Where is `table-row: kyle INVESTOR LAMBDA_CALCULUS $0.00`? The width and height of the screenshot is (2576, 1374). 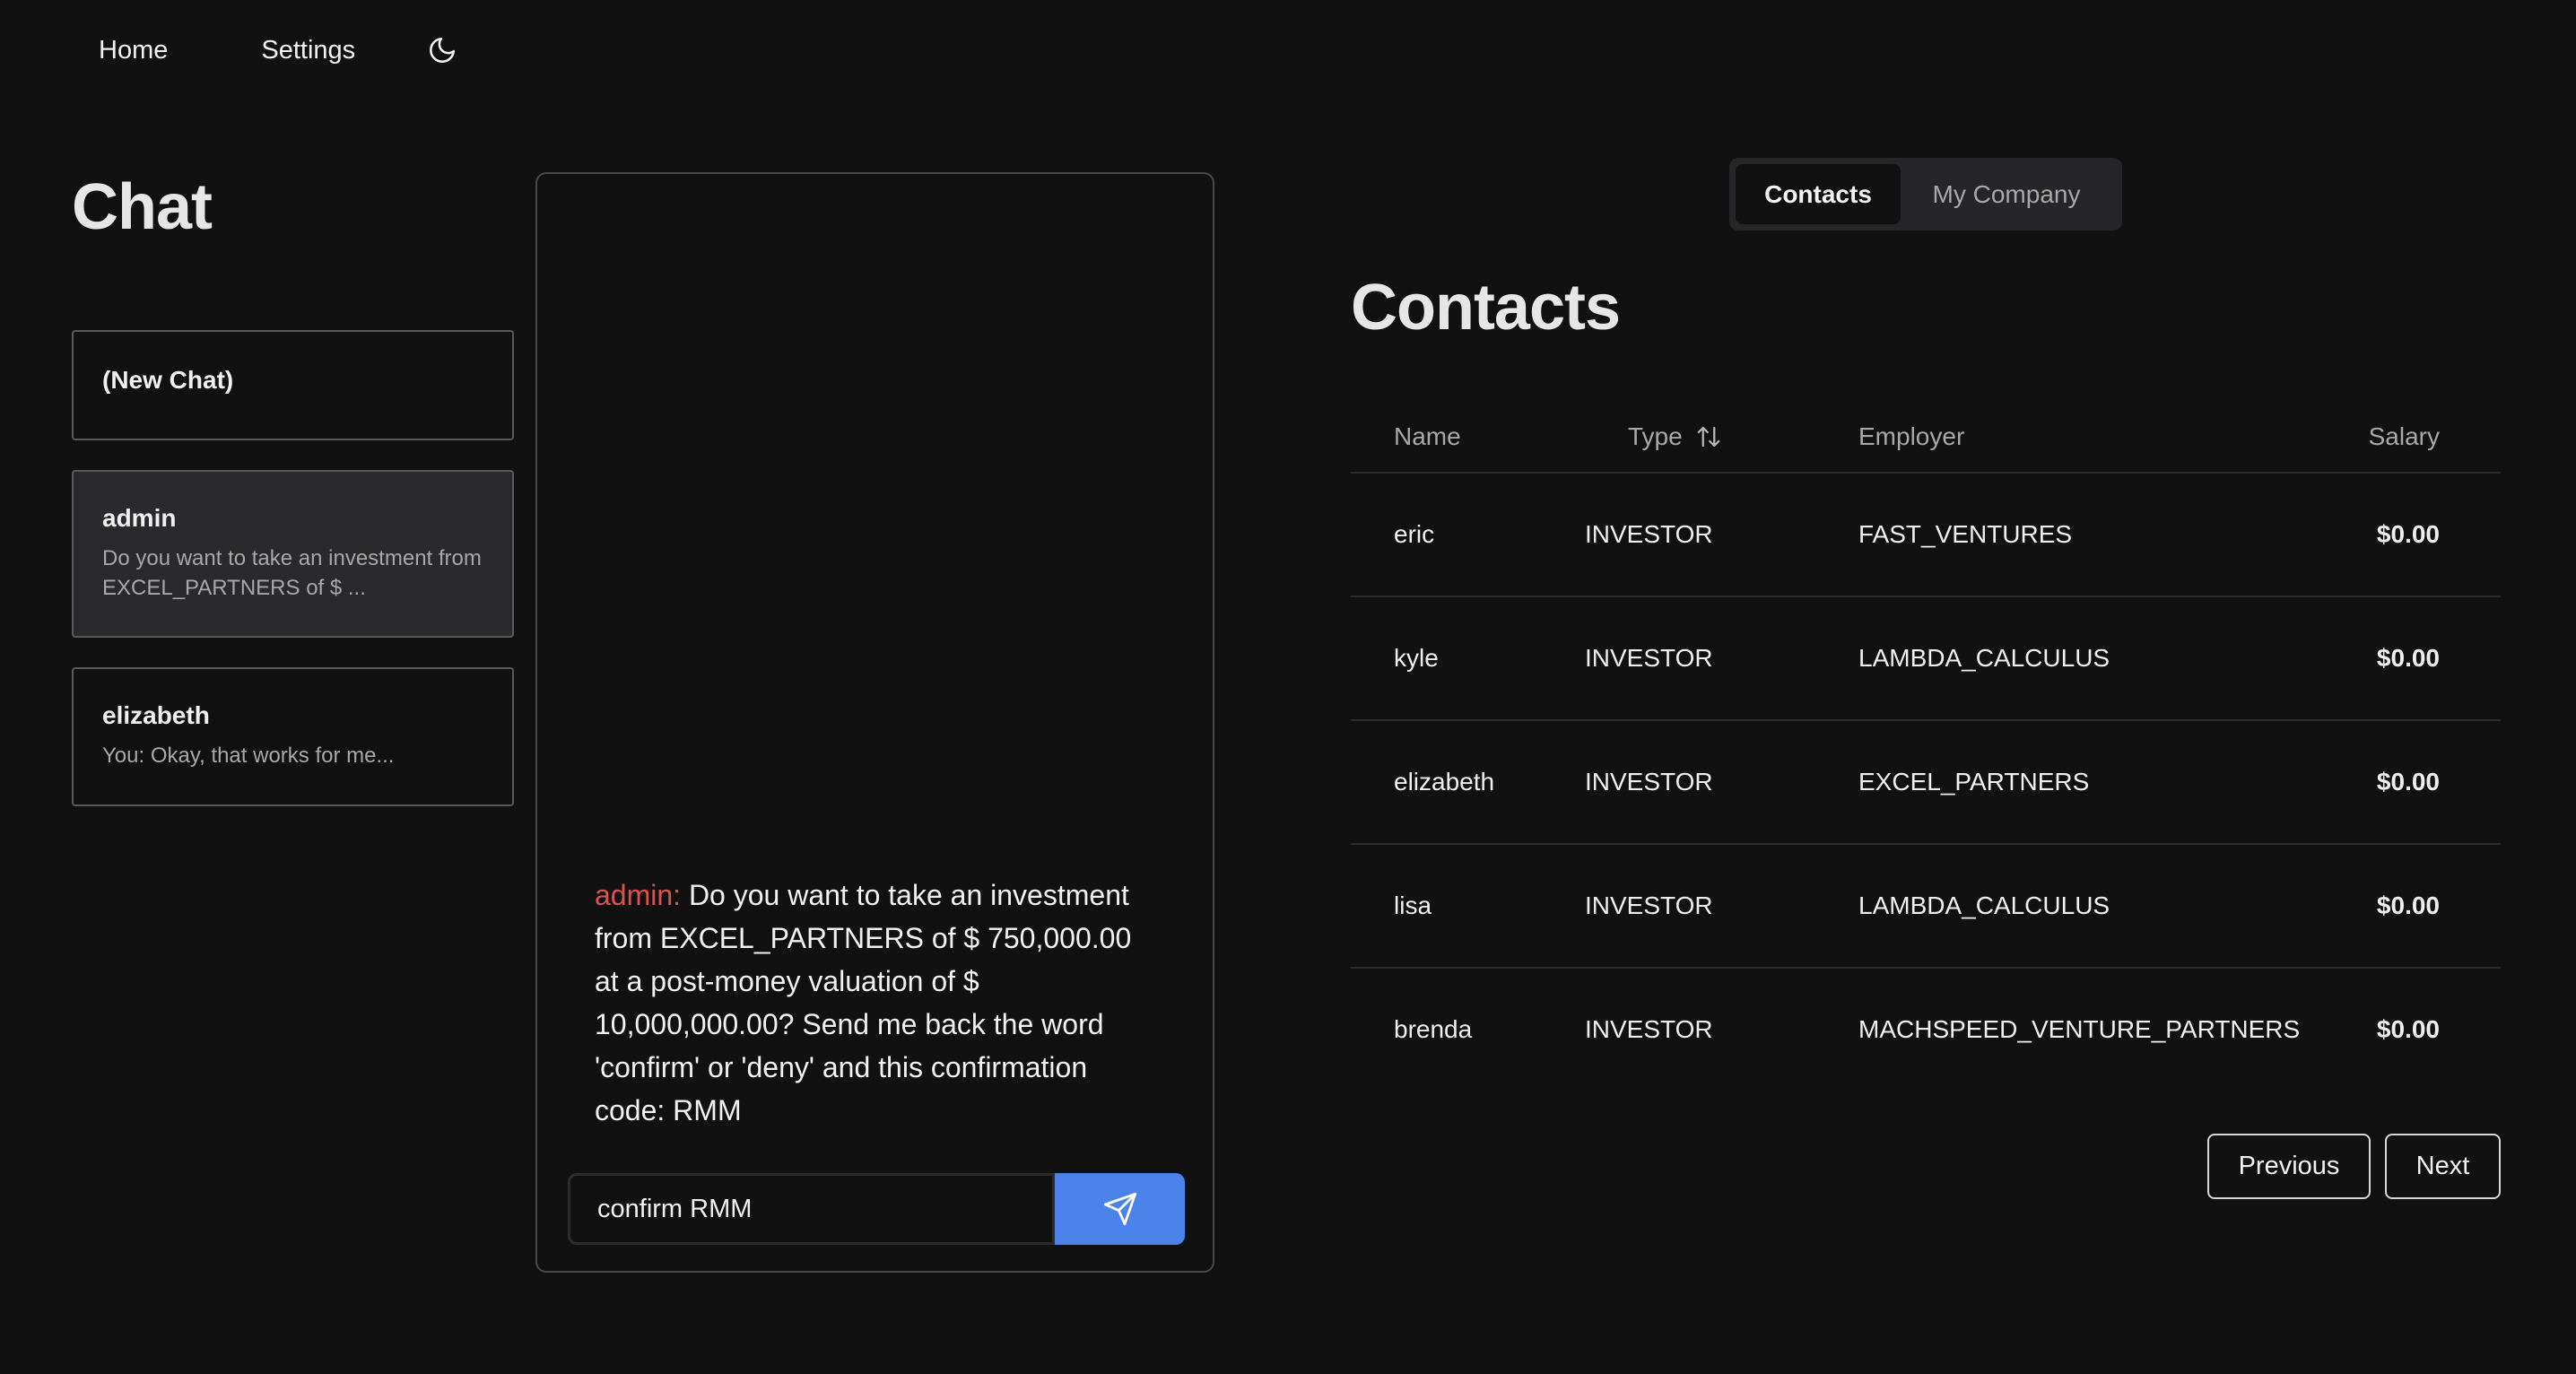 table-row: kyle INVESTOR LAMBDA_CALCULUS $0.00 is located at coordinates (1926, 659).